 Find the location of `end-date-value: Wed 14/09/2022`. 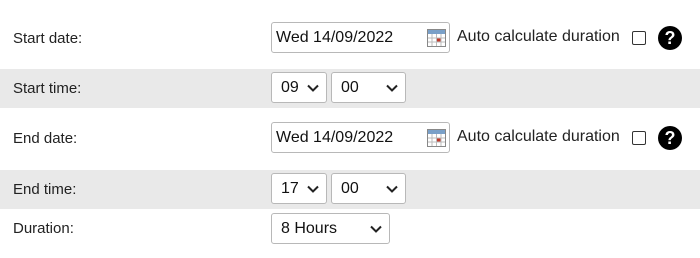

end-date-value: Wed 14/09/2022 is located at coordinates (335, 137).